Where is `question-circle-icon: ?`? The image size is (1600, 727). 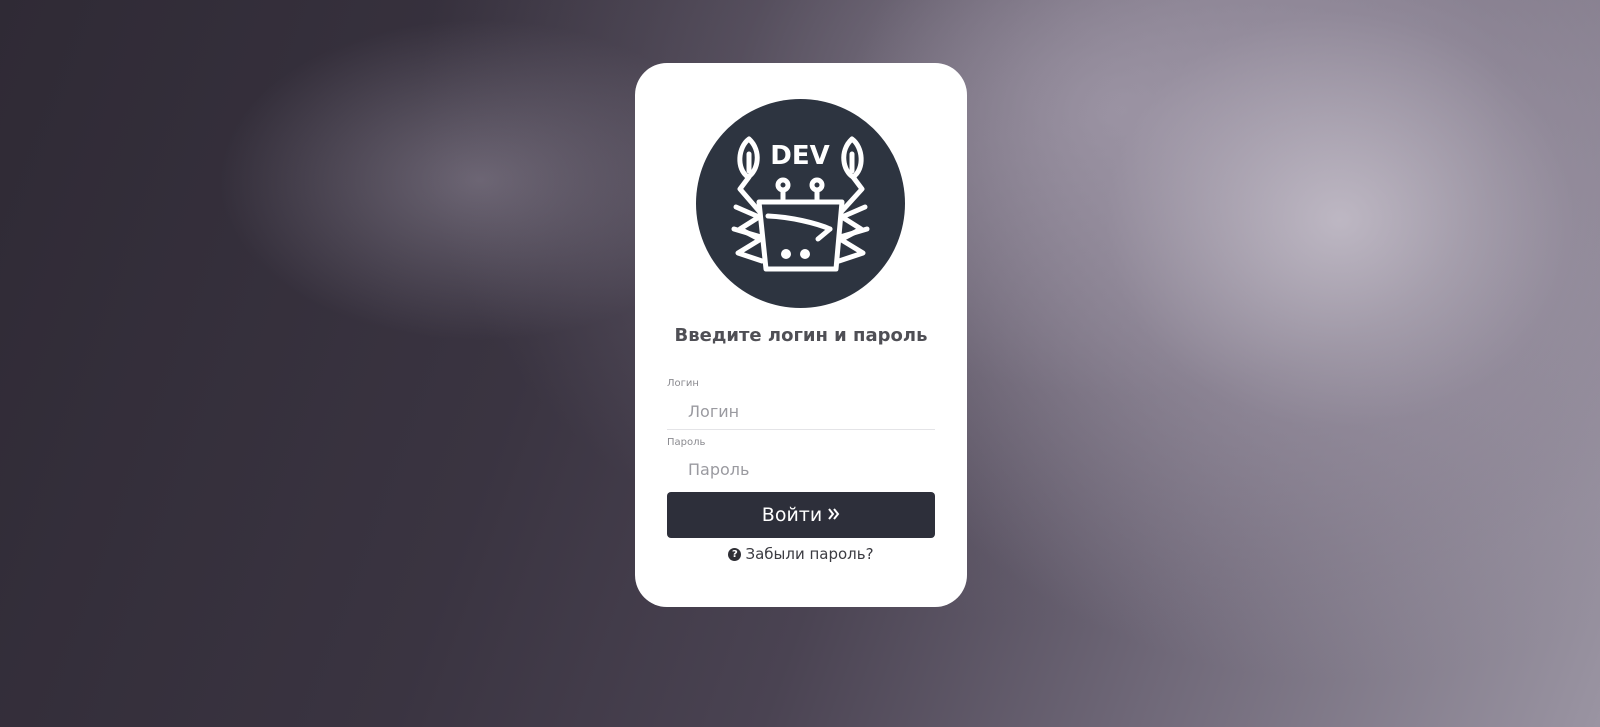
question-circle-icon: ? is located at coordinates (735, 554).